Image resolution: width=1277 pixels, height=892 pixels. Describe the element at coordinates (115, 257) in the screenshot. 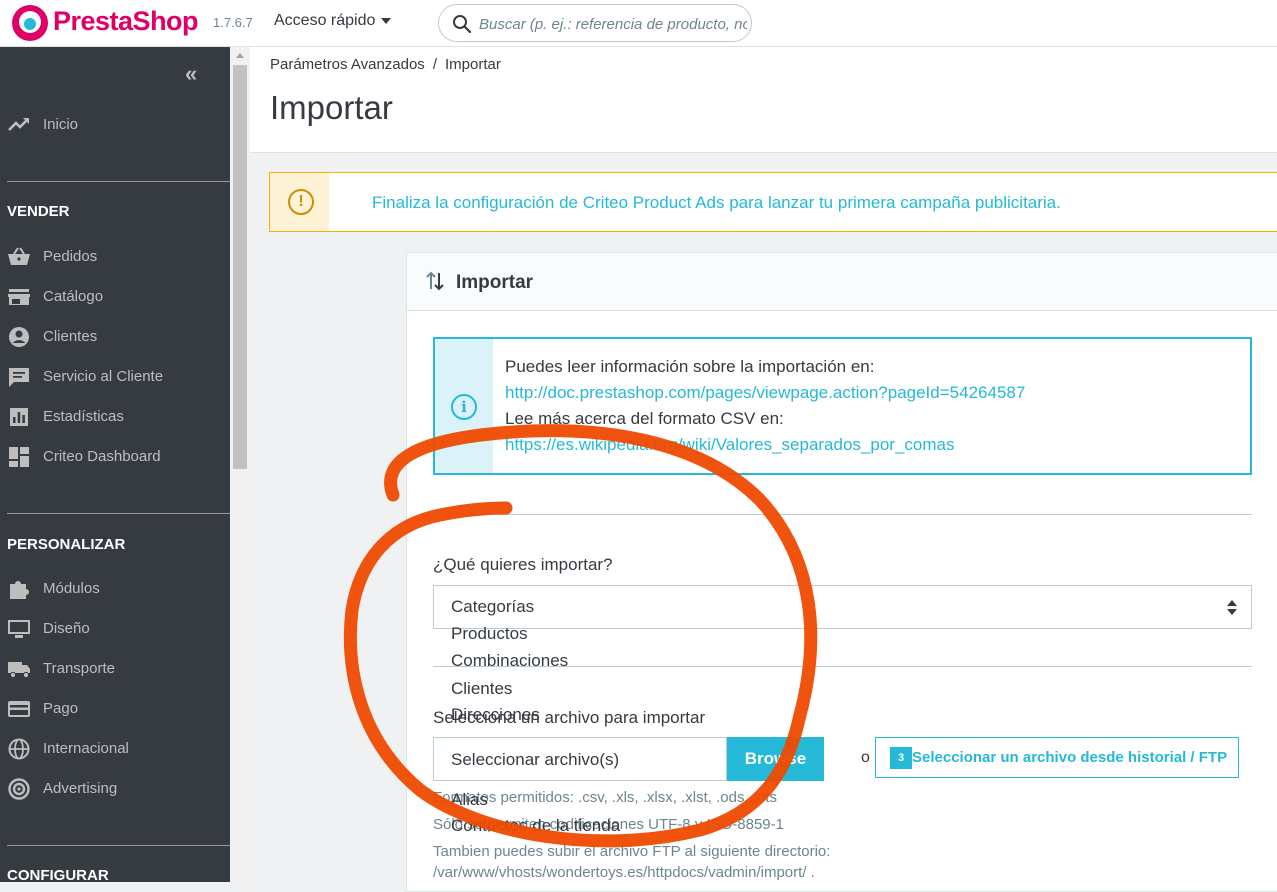

I see `sidebar-item-pedidos: Pedidos` at that location.